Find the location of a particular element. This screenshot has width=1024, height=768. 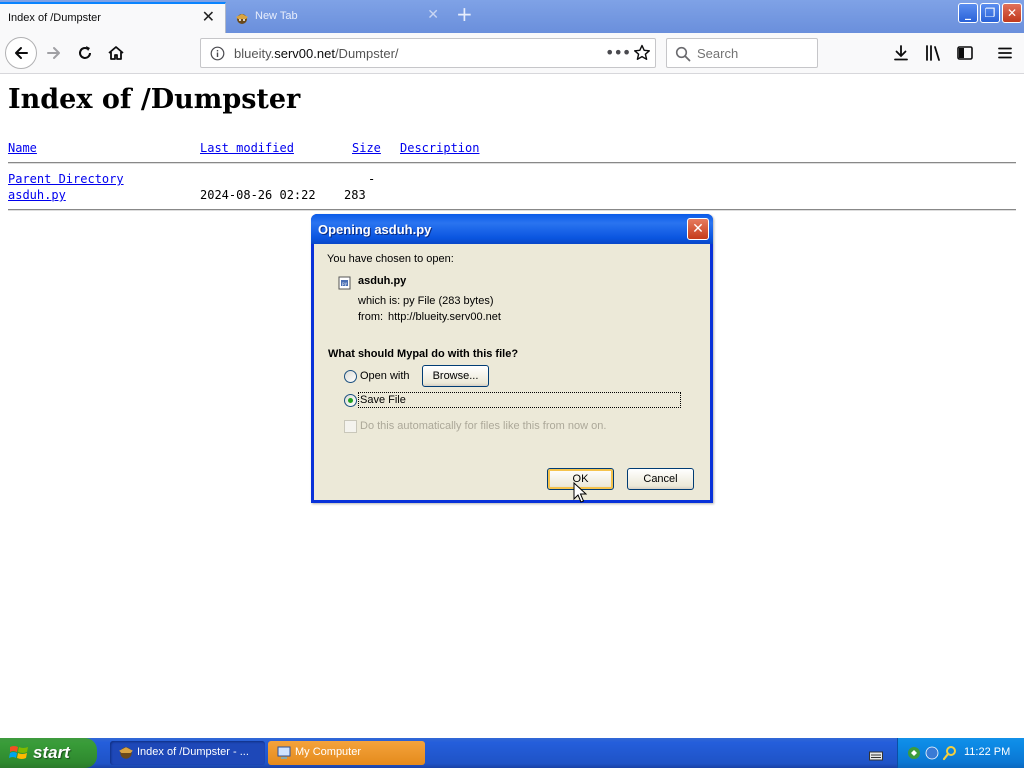

url-bar: blueity.serv00.net/Dumpster/ ••• is located at coordinates (428, 53).